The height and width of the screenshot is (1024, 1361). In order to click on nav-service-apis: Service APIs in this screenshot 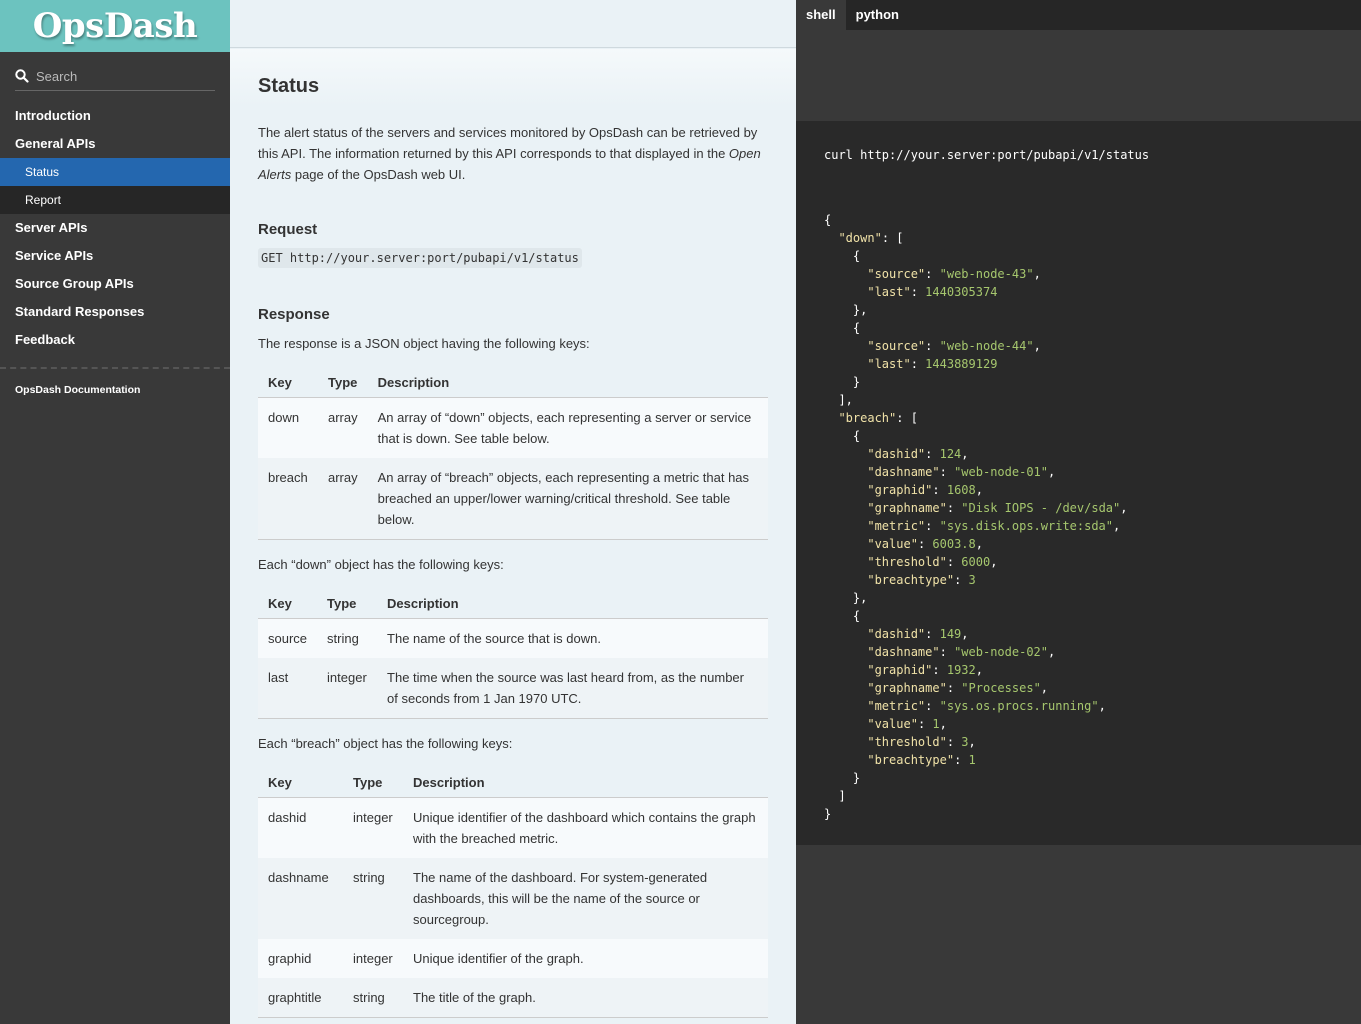, I will do `click(115, 256)`.